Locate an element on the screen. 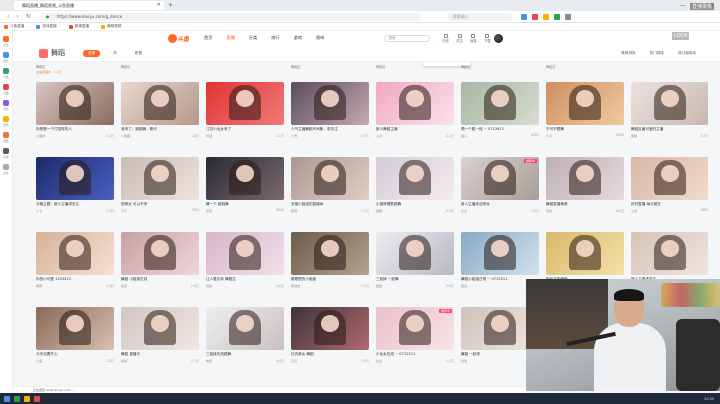 Image resolution: width=720 pixels, height=404 pixels. room-title: 红衣美女 舞蹈 is located at coordinates (330, 354).